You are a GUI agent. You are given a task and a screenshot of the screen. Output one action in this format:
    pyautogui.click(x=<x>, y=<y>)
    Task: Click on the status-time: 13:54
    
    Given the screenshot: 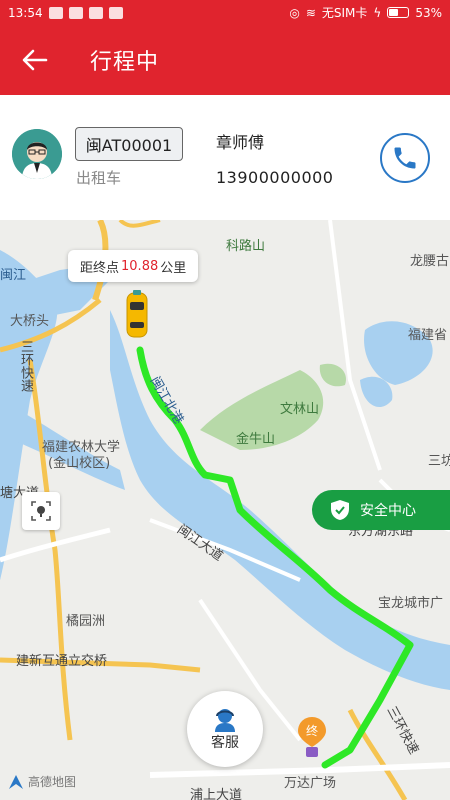 What is the action you would take?
    pyautogui.click(x=25, y=12)
    